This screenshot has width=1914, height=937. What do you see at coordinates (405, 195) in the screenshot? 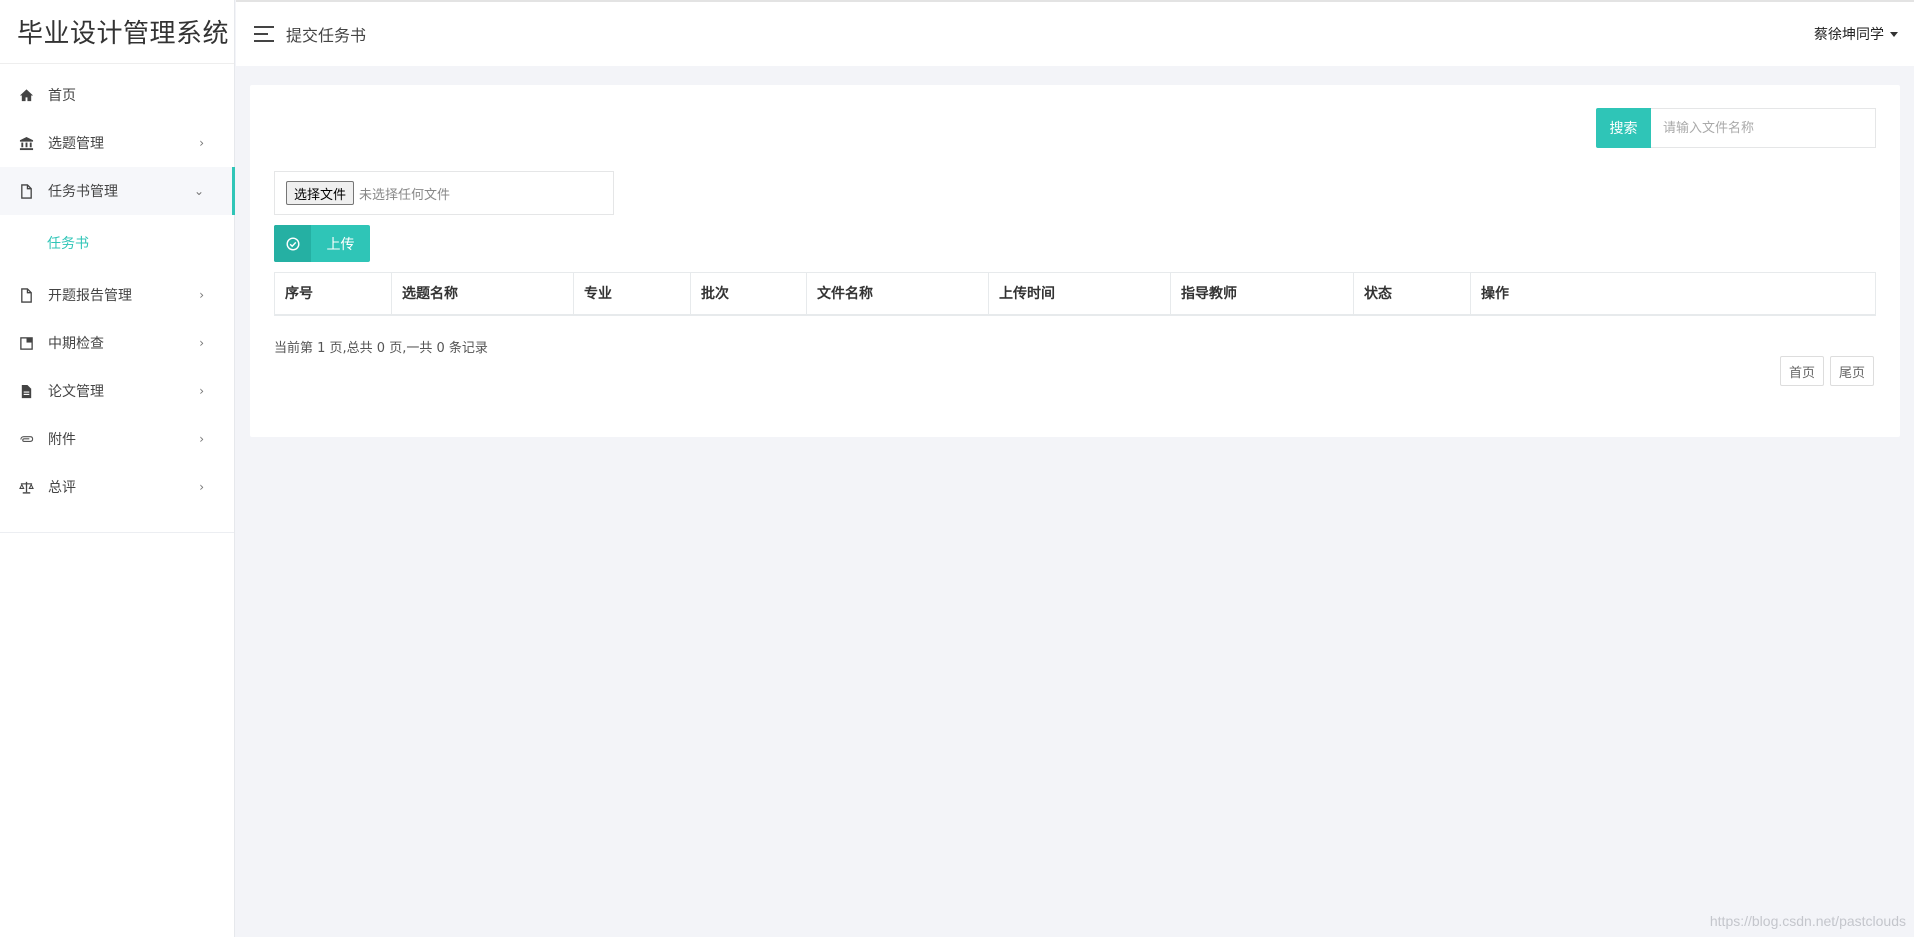
I see `file-status: 未选择任何文件` at bounding box center [405, 195].